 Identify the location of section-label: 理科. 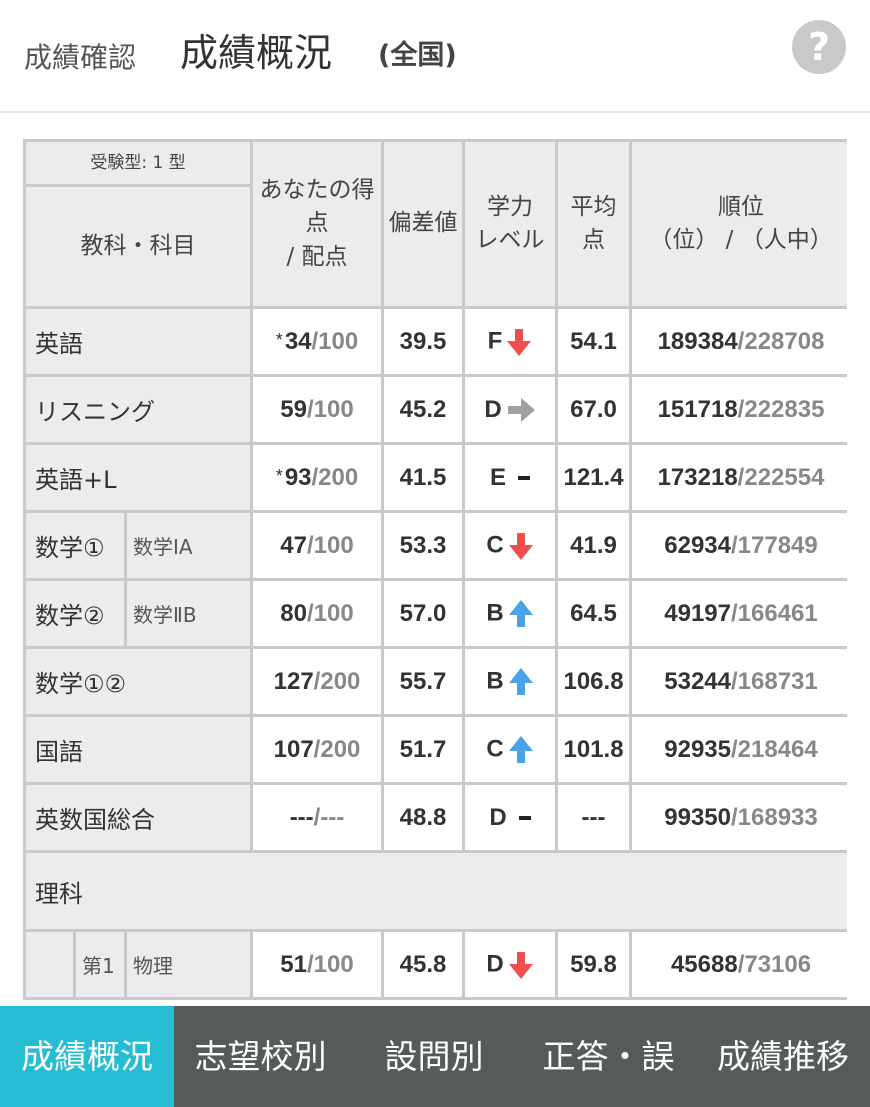
(436, 891).